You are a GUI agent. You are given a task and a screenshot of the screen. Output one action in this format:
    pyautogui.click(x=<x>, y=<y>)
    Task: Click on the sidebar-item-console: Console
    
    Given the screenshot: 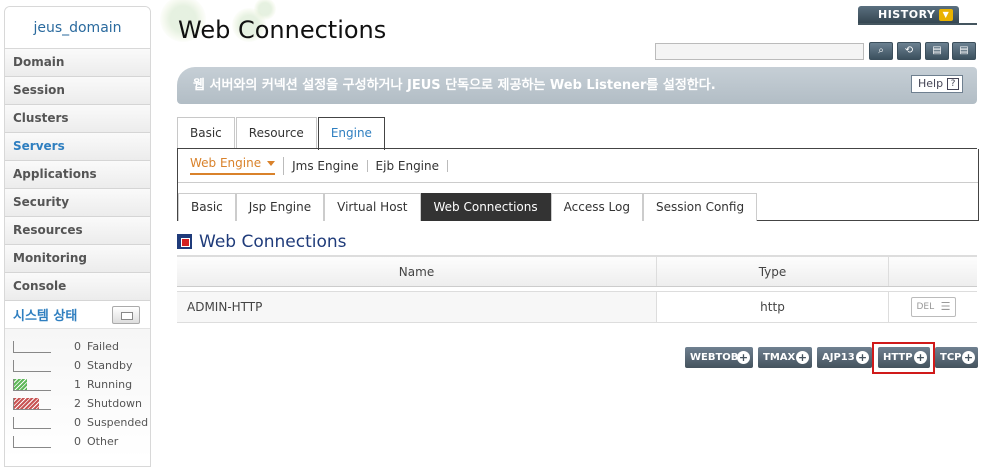 What is the action you would take?
    pyautogui.click(x=77, y=287)
    